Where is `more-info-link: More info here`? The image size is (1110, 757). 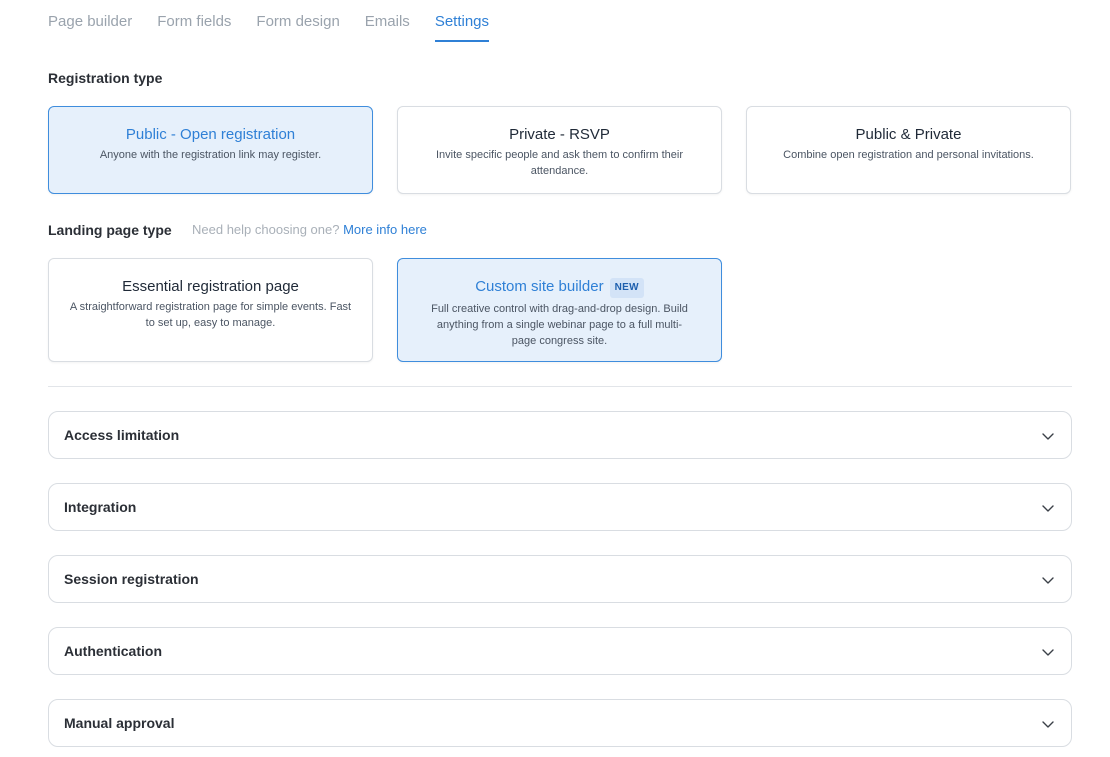 more-info-link: More info here is located at coordinates (385, 229).